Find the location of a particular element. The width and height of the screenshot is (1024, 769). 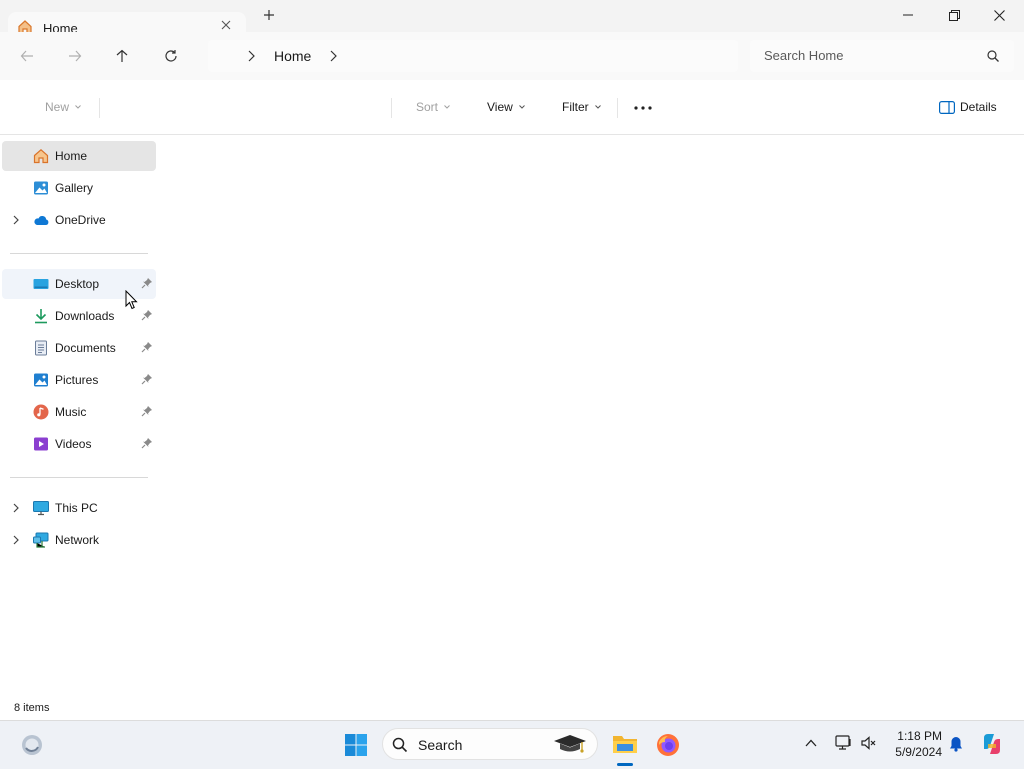

sidebar-item-label: Desktop is located at coordinates (77, 284).